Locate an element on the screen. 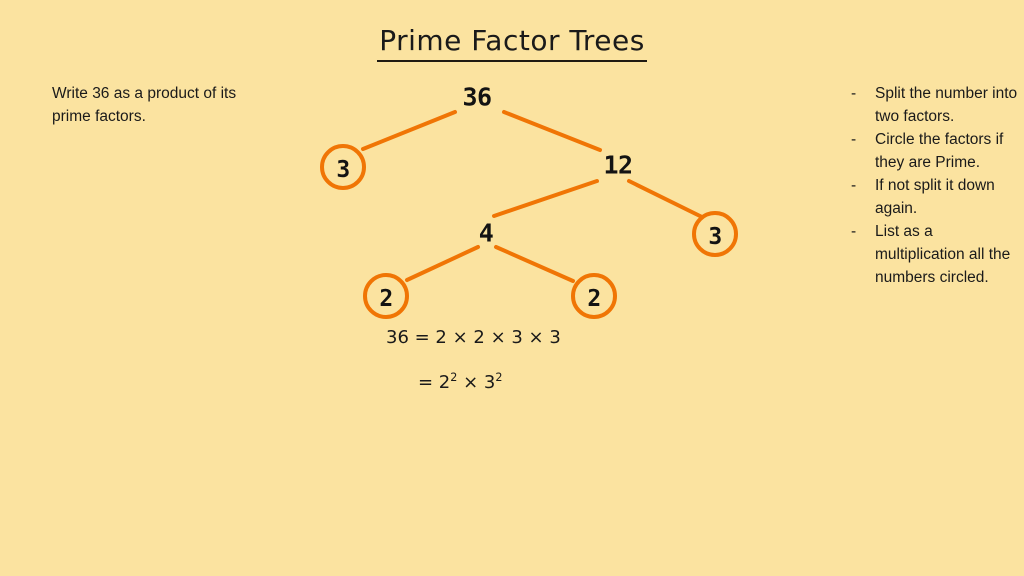 The image size is (1024, 576). tree-node: 12 is located at coordinates (618, 165).